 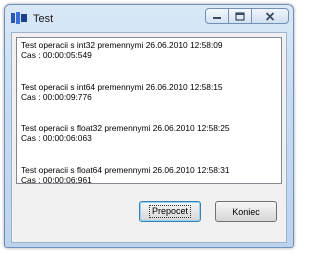 What do you see at coordinates (43, 19) in the screenshot?
I see `window-title: Test` at bounding box center [43, 19].